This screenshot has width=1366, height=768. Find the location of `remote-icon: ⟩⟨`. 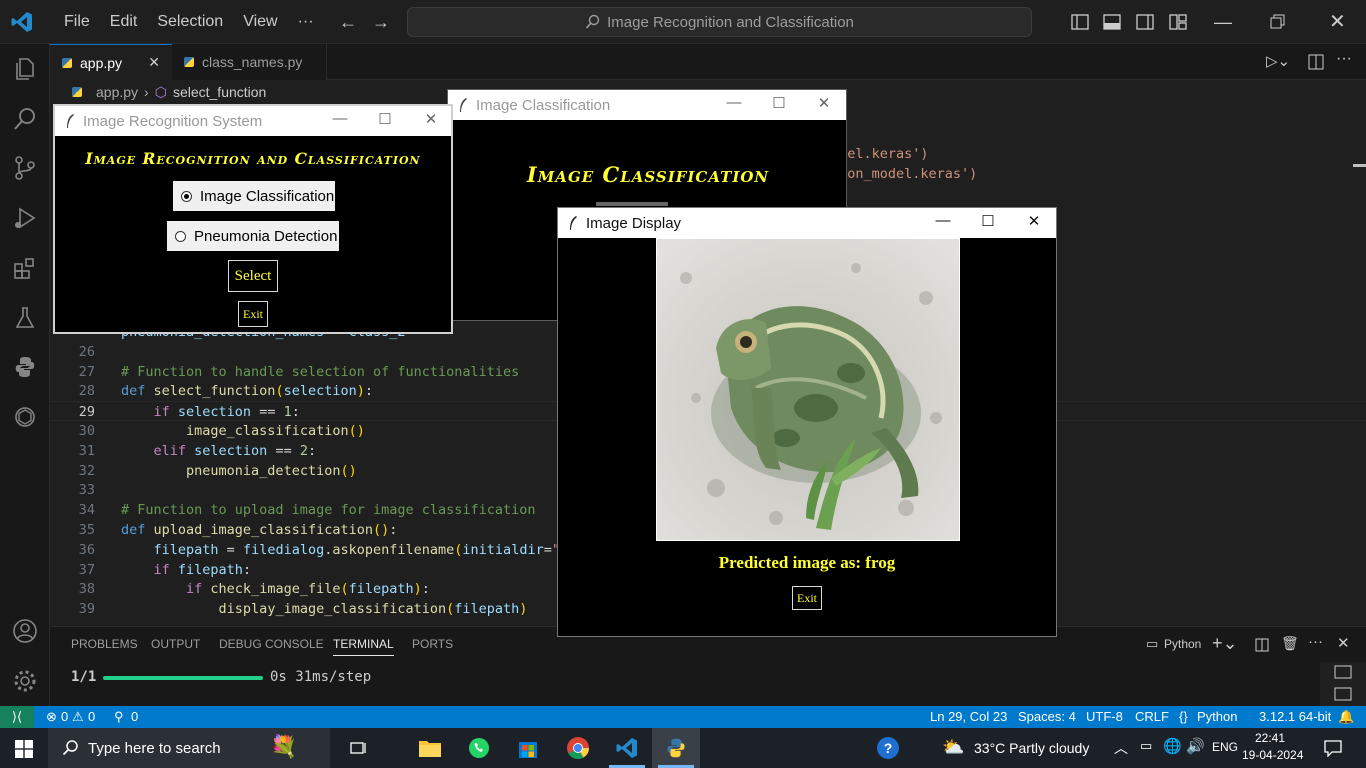

remote-icon: ⟩⟨ is located at coordinates (17, 717).